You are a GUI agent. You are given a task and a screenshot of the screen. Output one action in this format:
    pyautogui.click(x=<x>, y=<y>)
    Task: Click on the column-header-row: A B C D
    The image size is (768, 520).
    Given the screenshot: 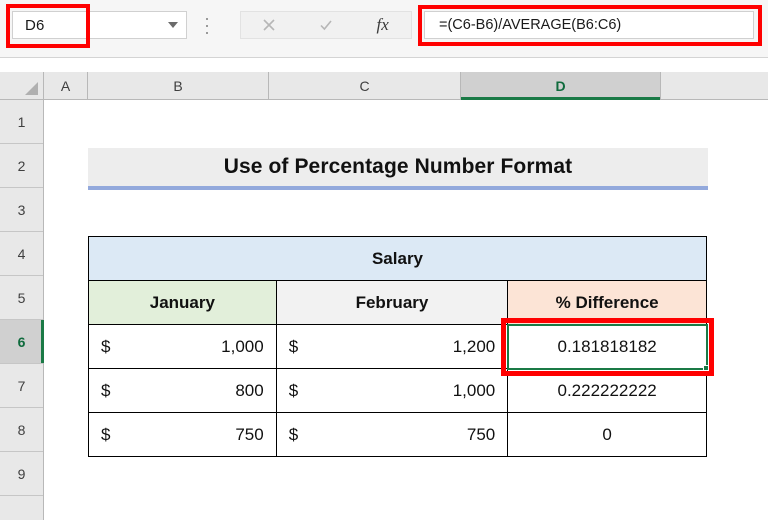 What is the action you would take?
    pyautogui.click(x=384, y=86)
    